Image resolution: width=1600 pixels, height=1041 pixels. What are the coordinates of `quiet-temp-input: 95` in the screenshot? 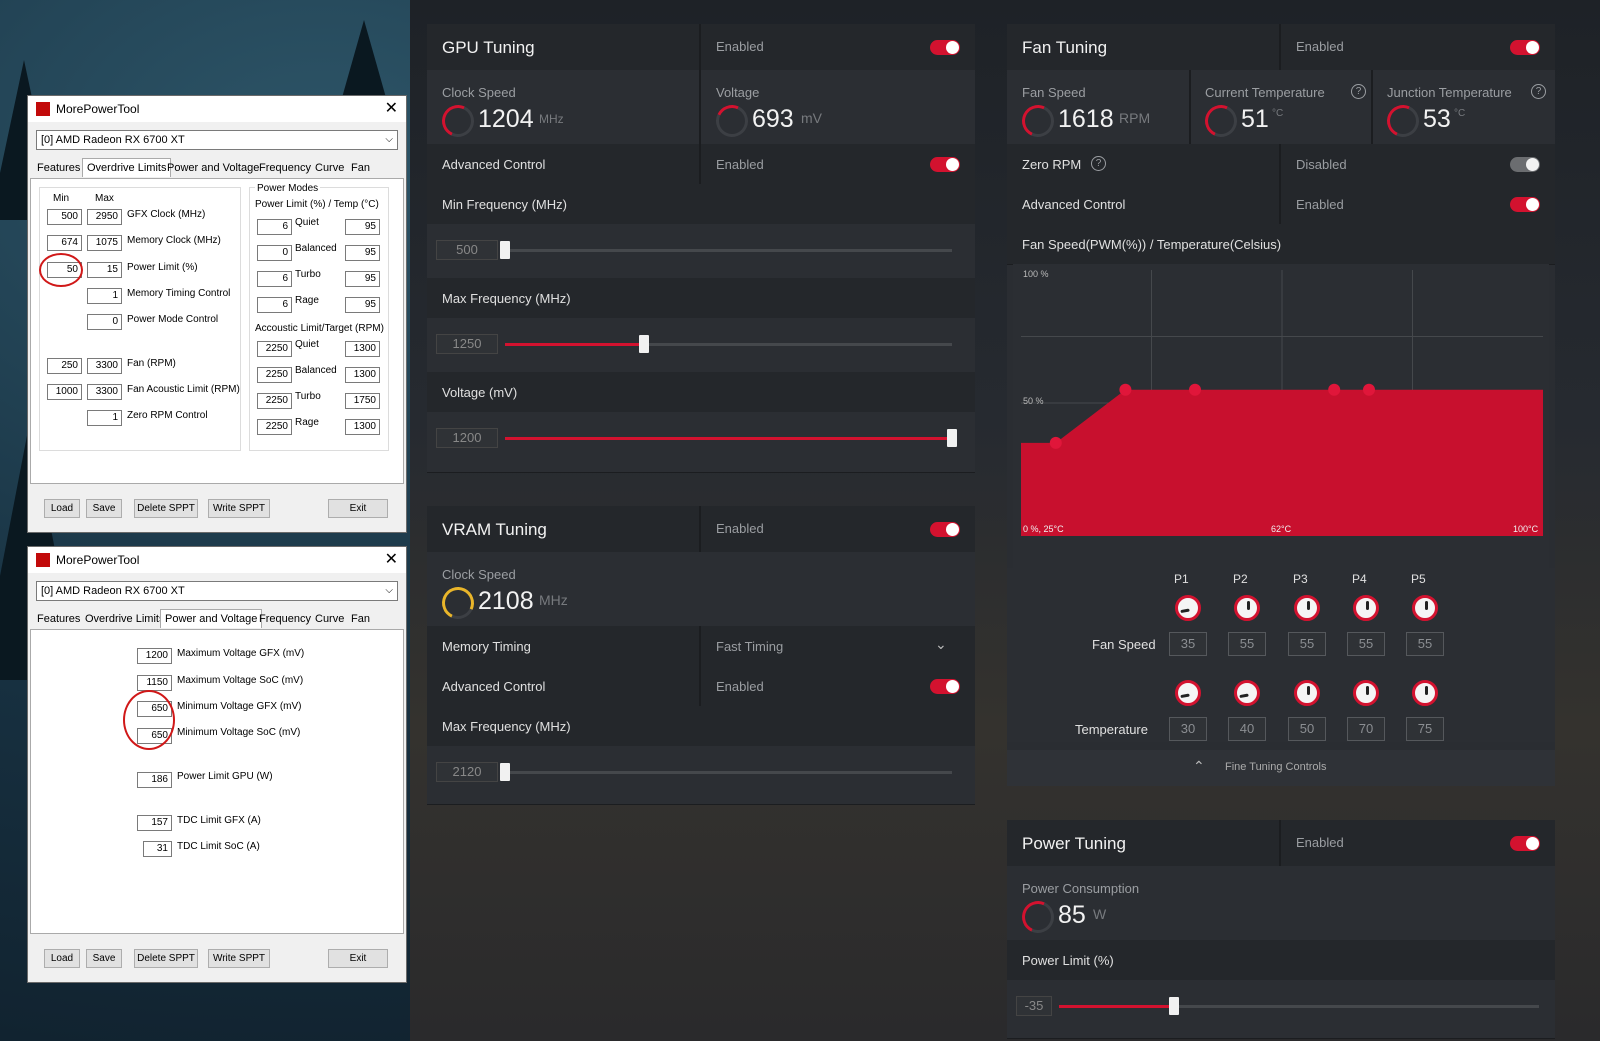 It's located at (362, 227).